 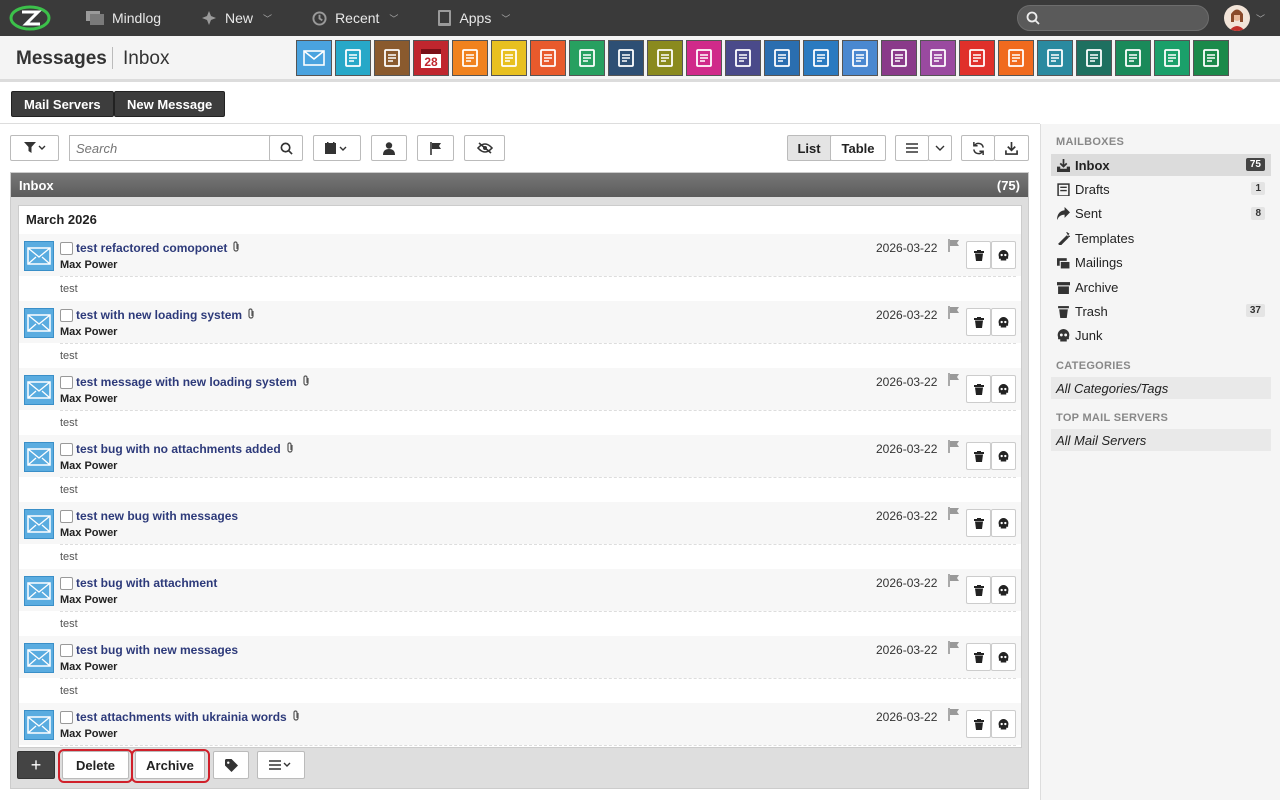 I want to click on tag-button, so click(x=231, y=765).